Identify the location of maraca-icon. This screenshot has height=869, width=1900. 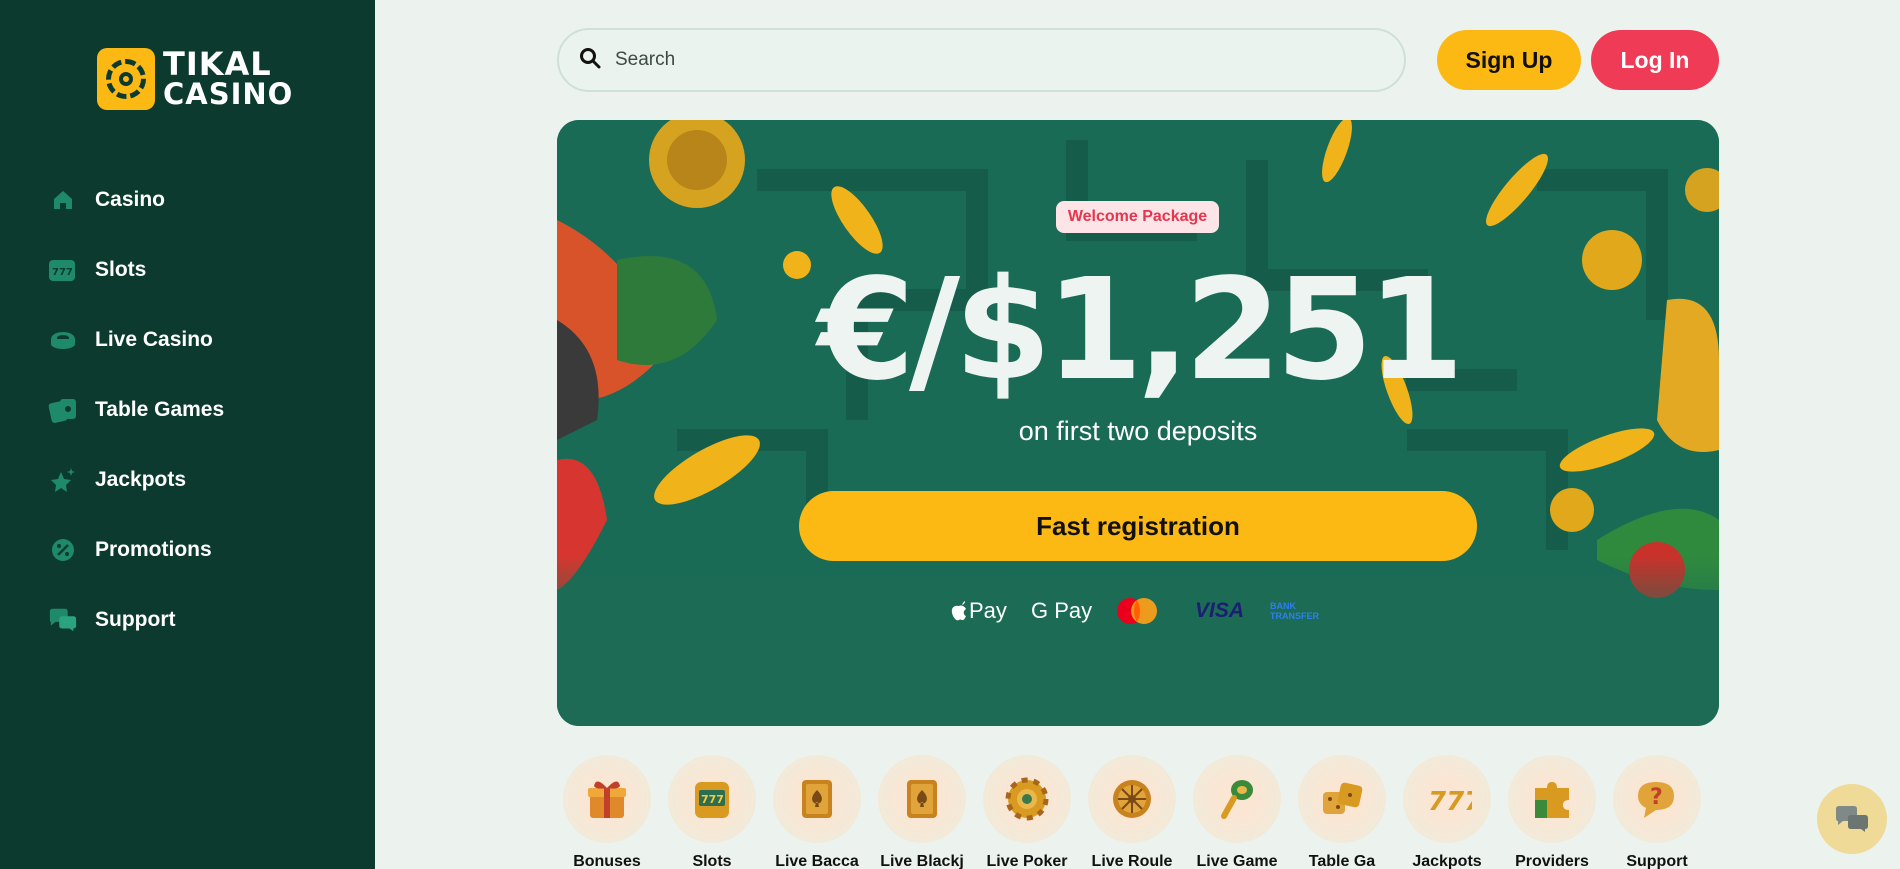
(1237, 799).